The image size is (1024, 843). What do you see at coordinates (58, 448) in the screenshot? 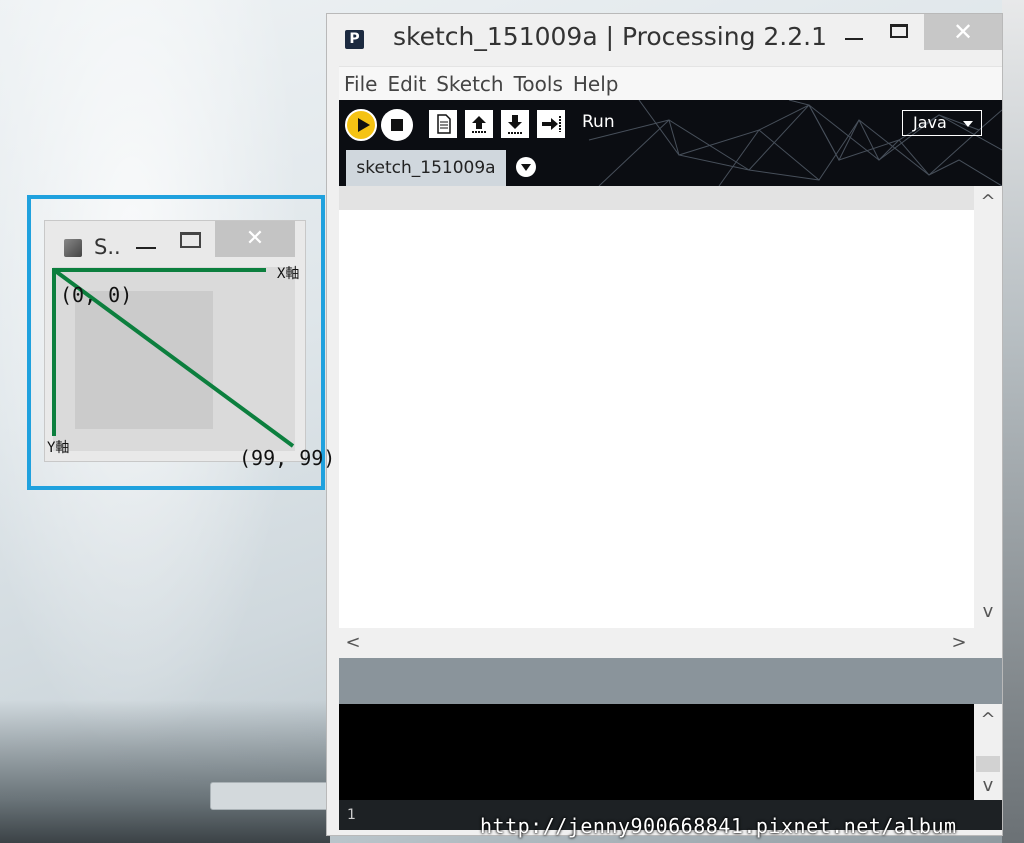
I see `y-axis-label: Y軸` at bounding box center [58, 448].